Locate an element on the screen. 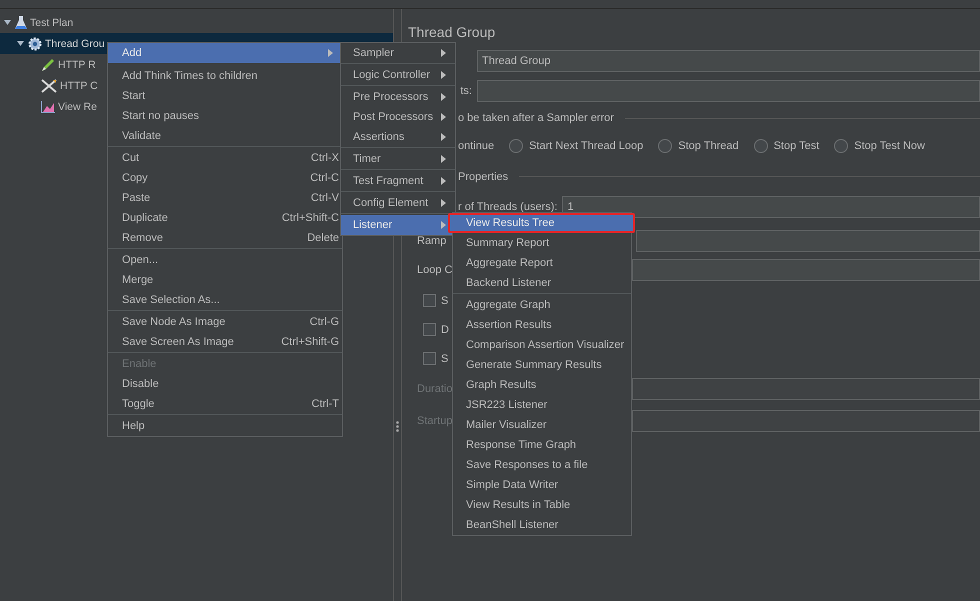 The image size is (980, 601). tools-icon is located at coordinates (49, 85).